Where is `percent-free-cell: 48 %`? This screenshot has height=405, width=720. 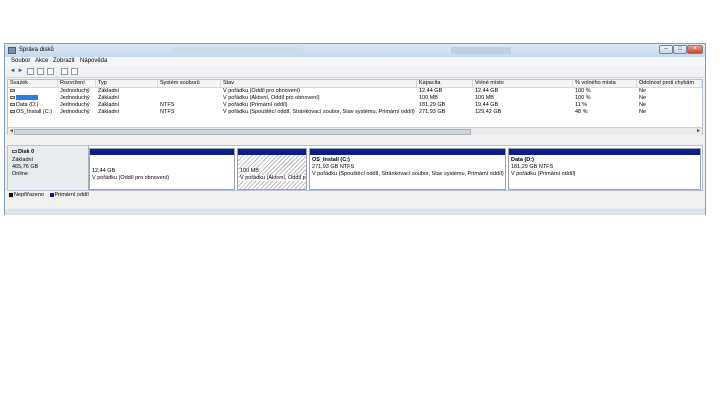
percent-free-cell: 48 % is located at coordinates (581, 112).